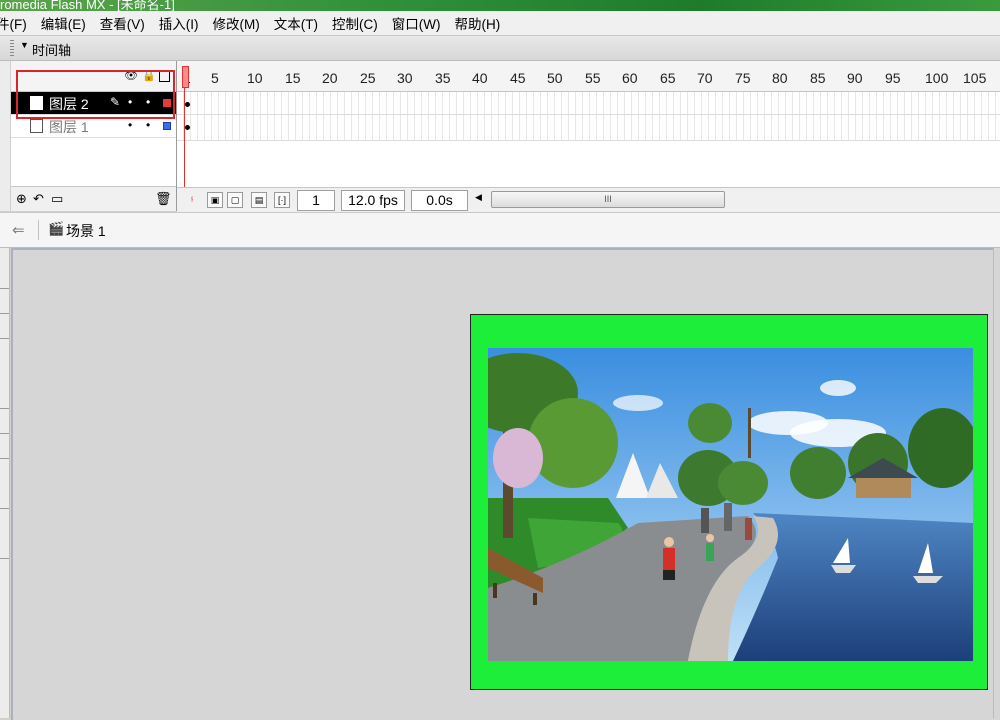  Describe the element at coordinates (405, 78) in the screenshot. I see `ruler-tick: 30` at that location.